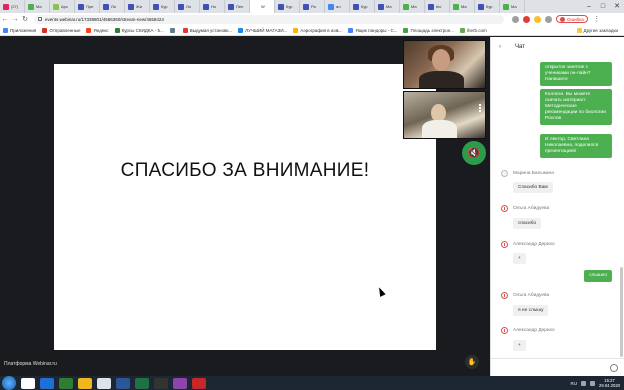 This screenshot has width=624, height=390. What do you see at coordinates (609, 383) in the screenshot?
I see `clock: 15:27 29.04.2020` at bounding box center [609, 383].